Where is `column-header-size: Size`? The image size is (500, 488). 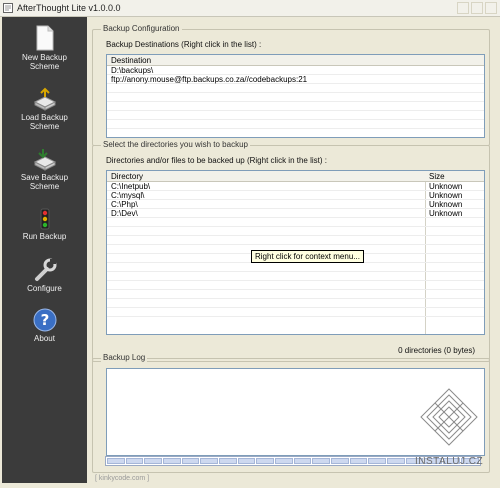
column-header-size: Size is located at coordinates (437, 176).